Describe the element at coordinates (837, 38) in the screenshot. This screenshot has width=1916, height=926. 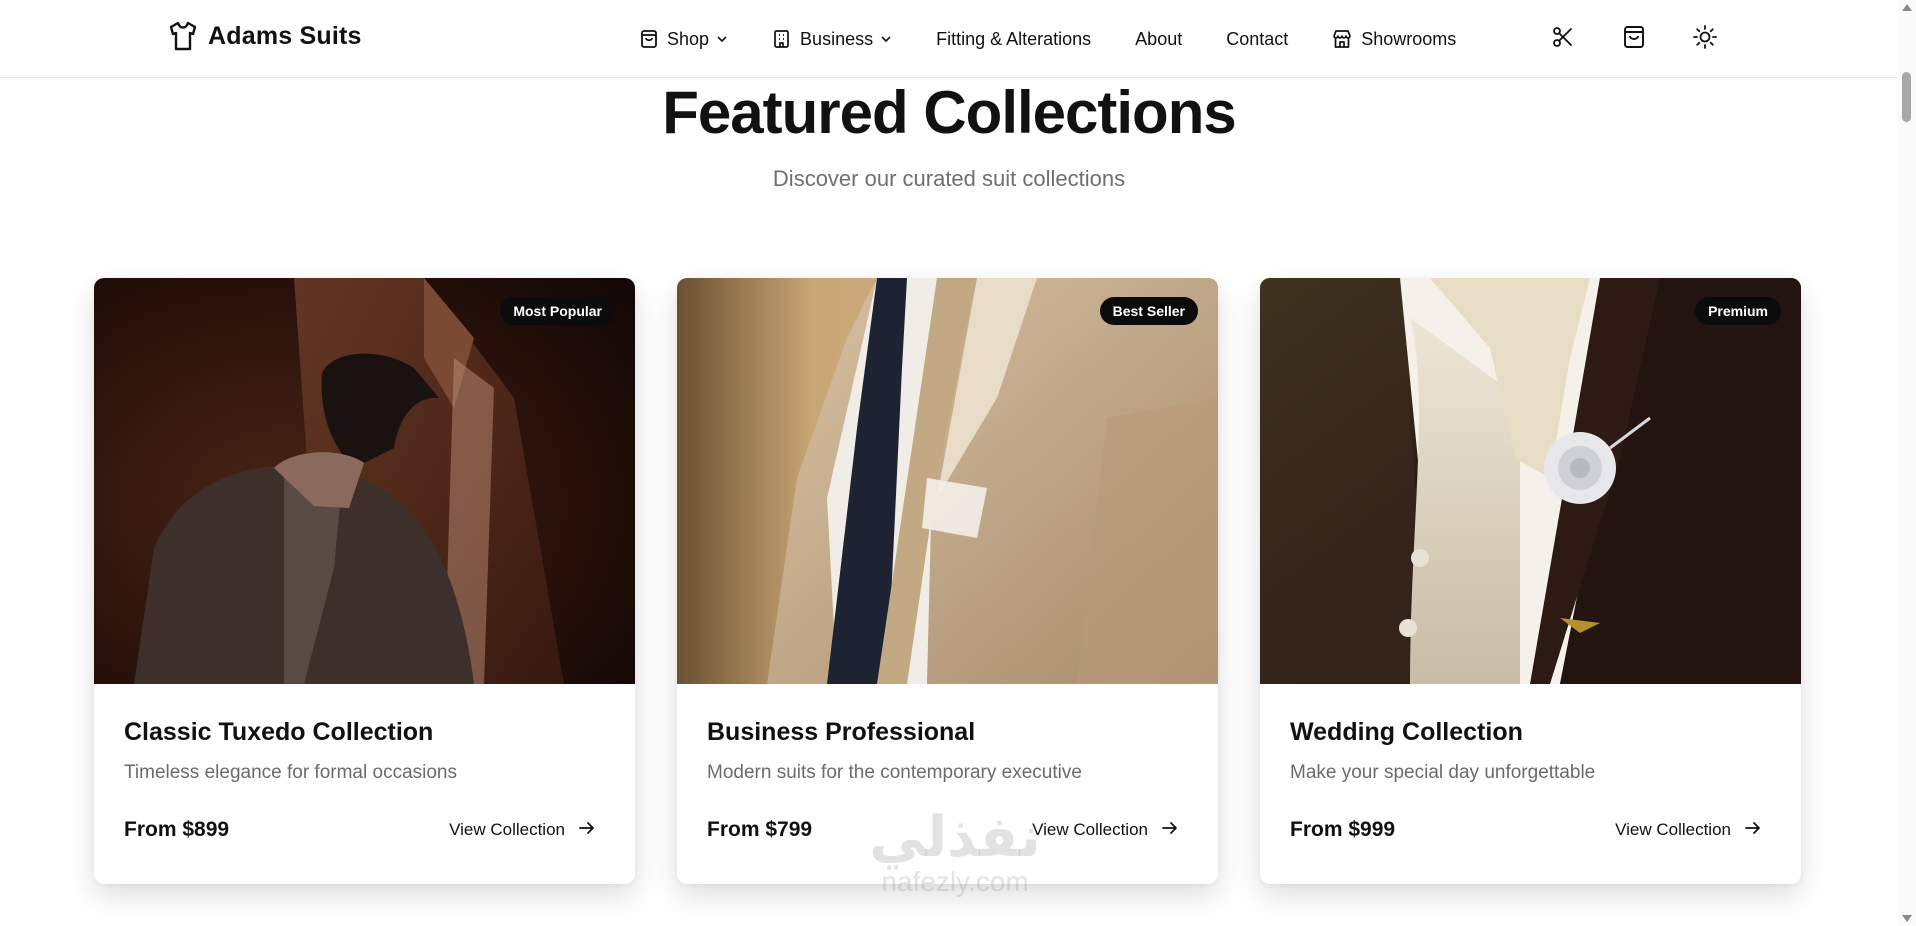
I see `nav-business-label: Business` at that location.